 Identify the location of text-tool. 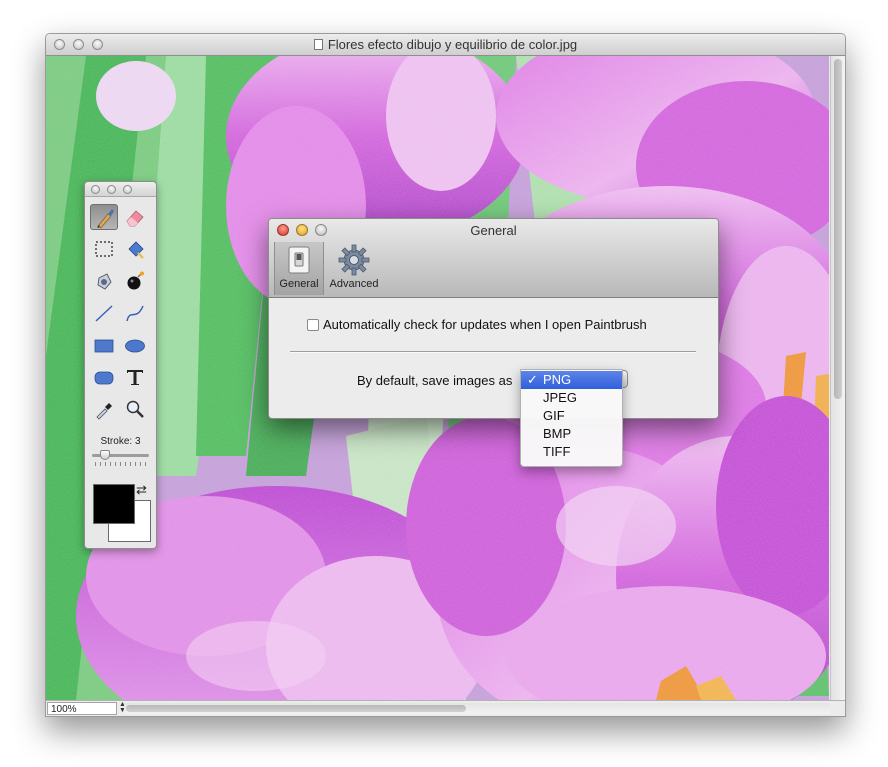
(135, 377).